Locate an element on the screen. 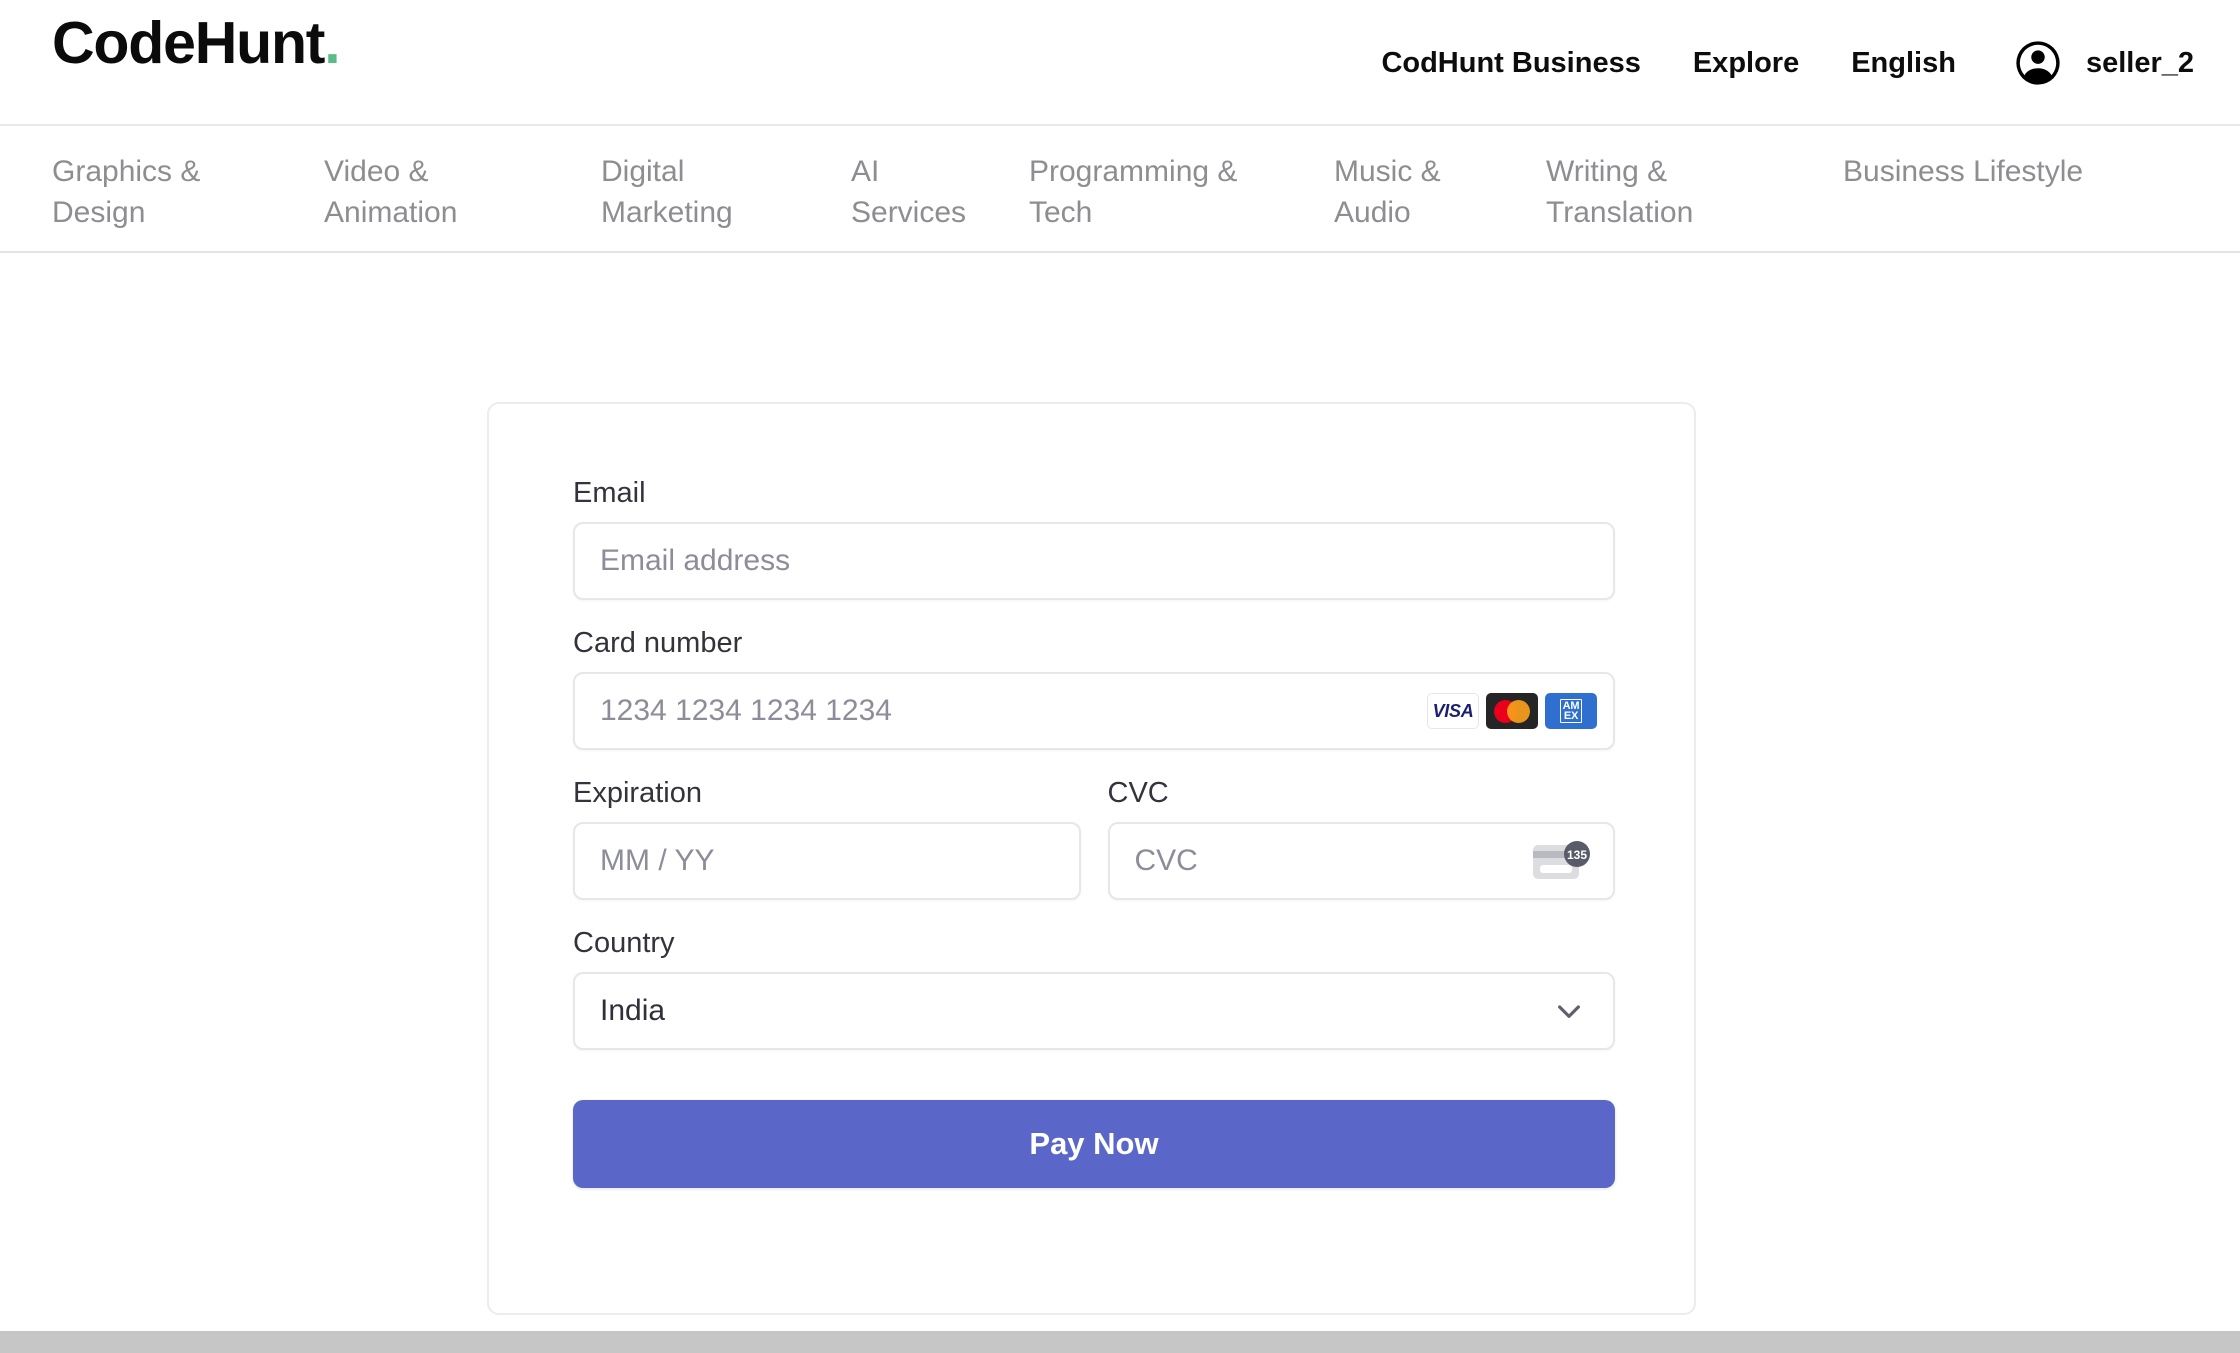  cvc-field: CVC 135 is located at coordinates (1361, 861).